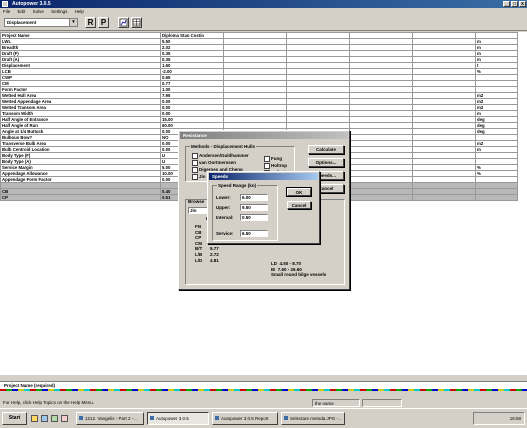  I want to click on resistance-button: R, so click(90, 22).